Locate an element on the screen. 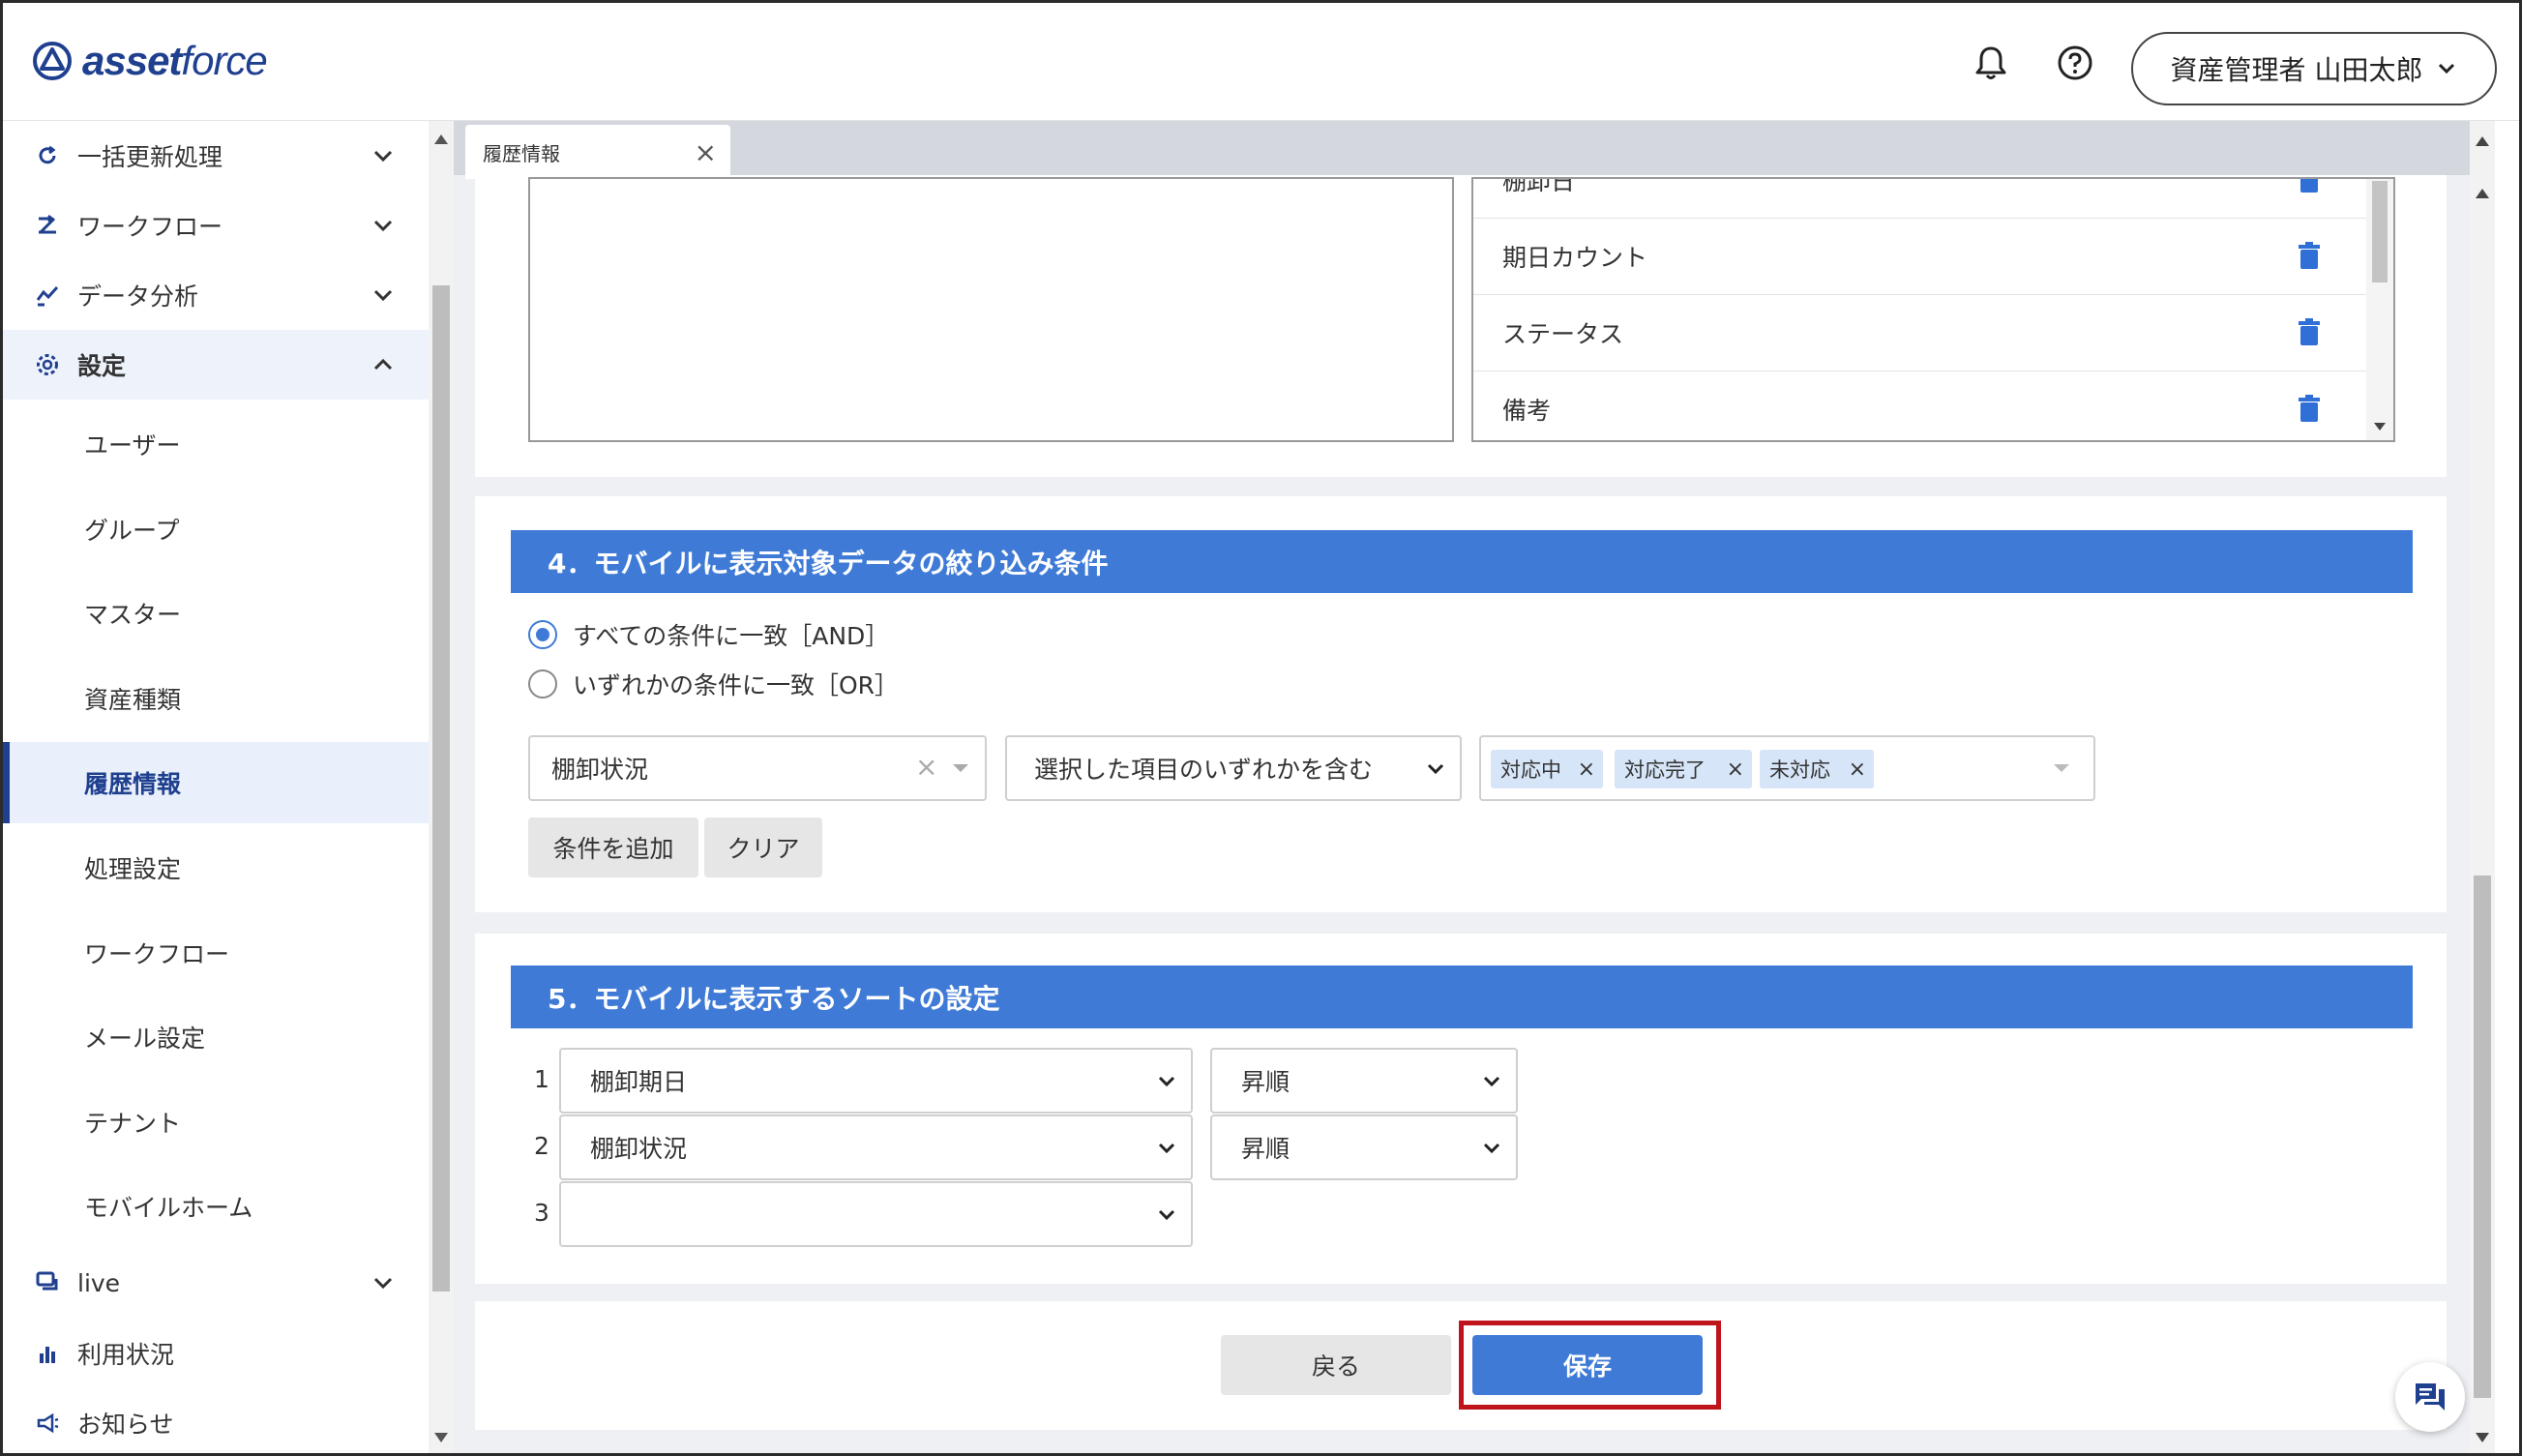  sidebar-item-mobile-home: モバイルホーム is located at coordinates (216, 1206).